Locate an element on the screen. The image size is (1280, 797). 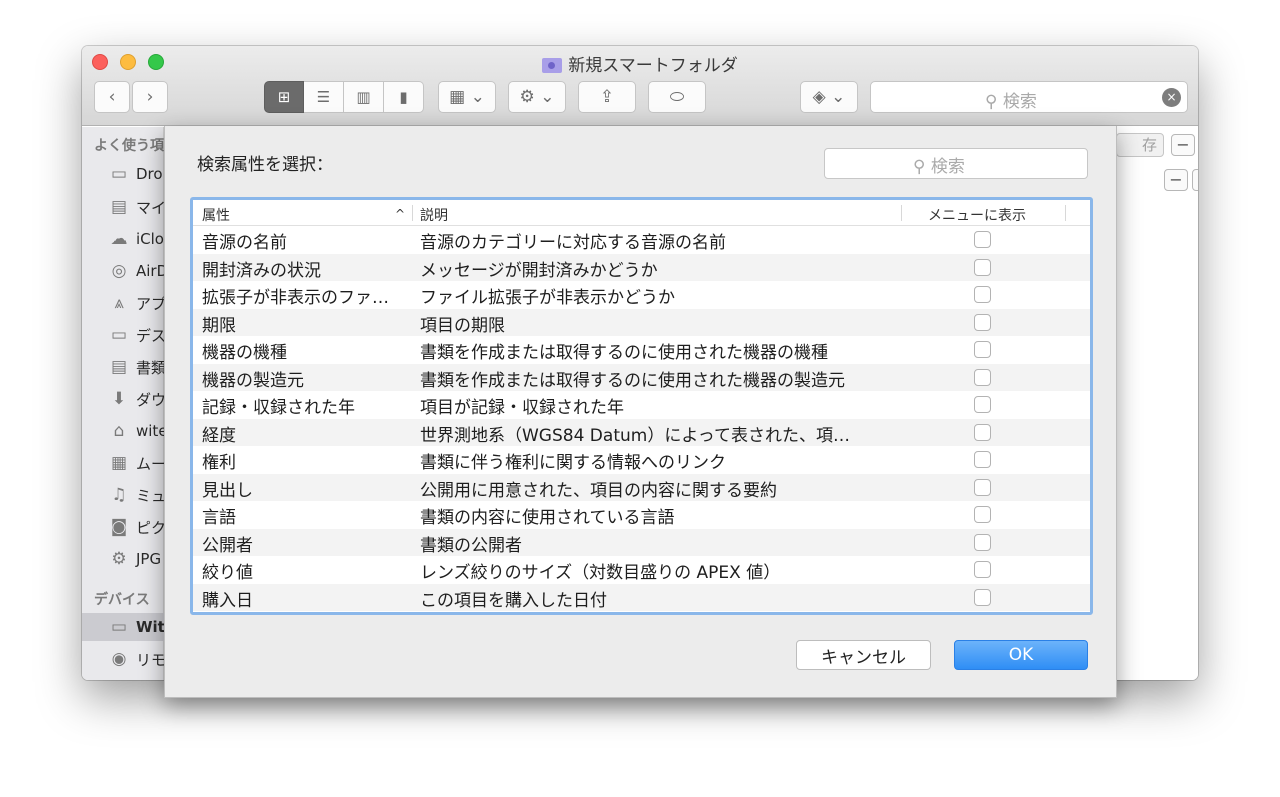
table-row: 拡張子が非表示のファ… ファイル拡張子が非表示かどうか is located at coordinates (641, 295).